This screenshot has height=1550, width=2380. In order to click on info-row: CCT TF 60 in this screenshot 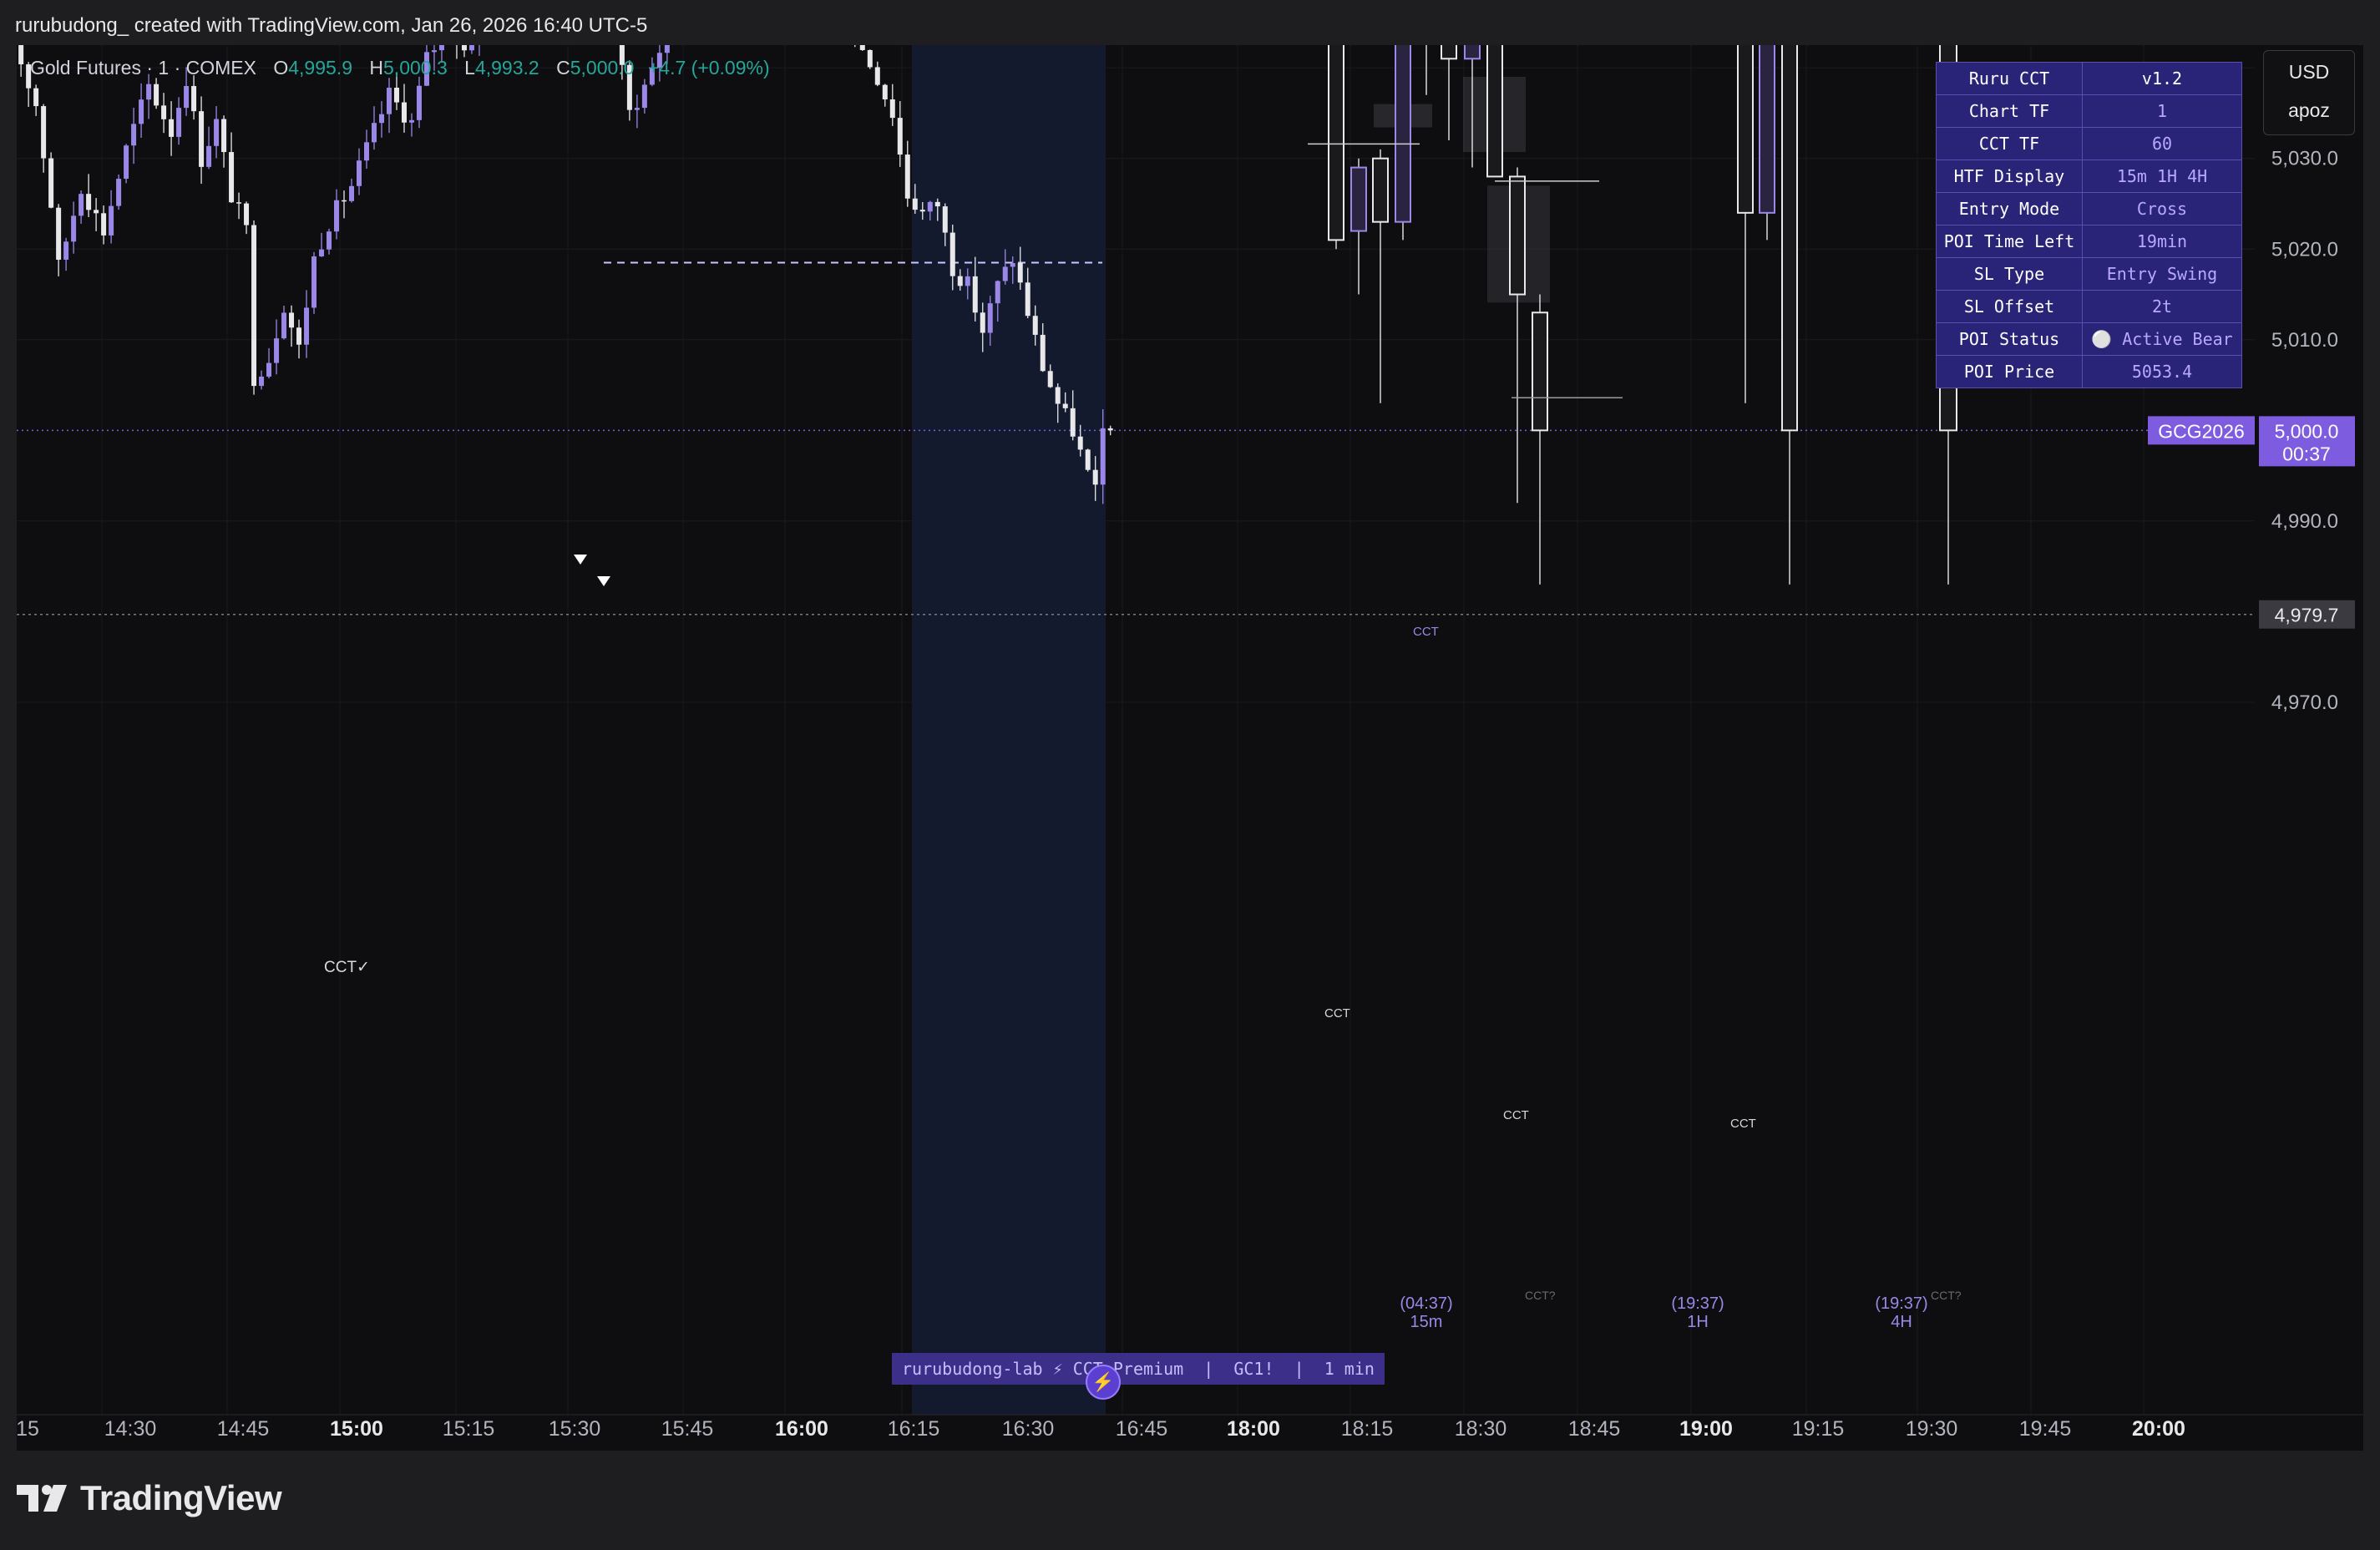, I will do `click(2089, 144)`.